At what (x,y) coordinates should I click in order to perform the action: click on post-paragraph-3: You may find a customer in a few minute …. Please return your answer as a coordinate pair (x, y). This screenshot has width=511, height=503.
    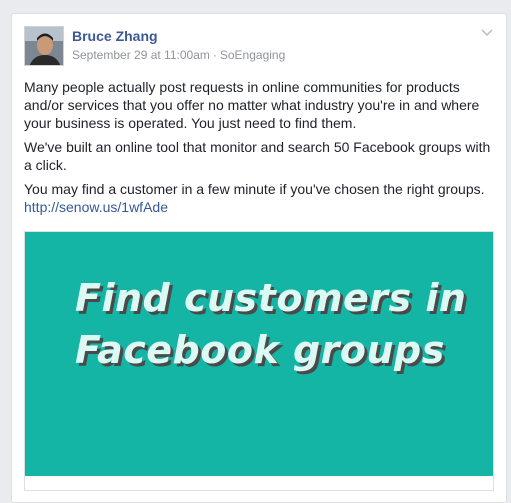
    Looking at the image, I should click on (259, 198).